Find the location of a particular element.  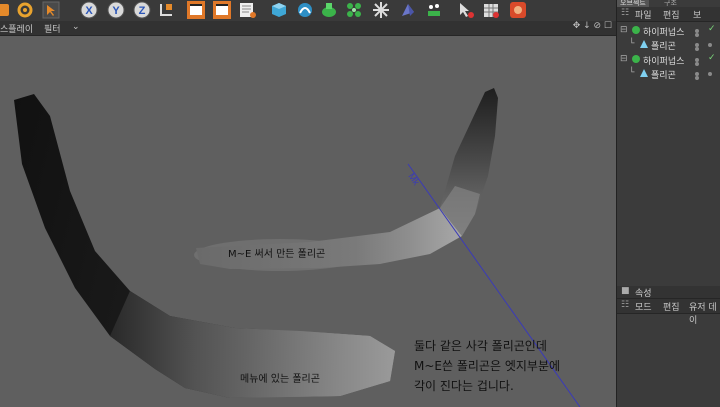

menu-filter: 필터 is located at coordinates (52, 28).